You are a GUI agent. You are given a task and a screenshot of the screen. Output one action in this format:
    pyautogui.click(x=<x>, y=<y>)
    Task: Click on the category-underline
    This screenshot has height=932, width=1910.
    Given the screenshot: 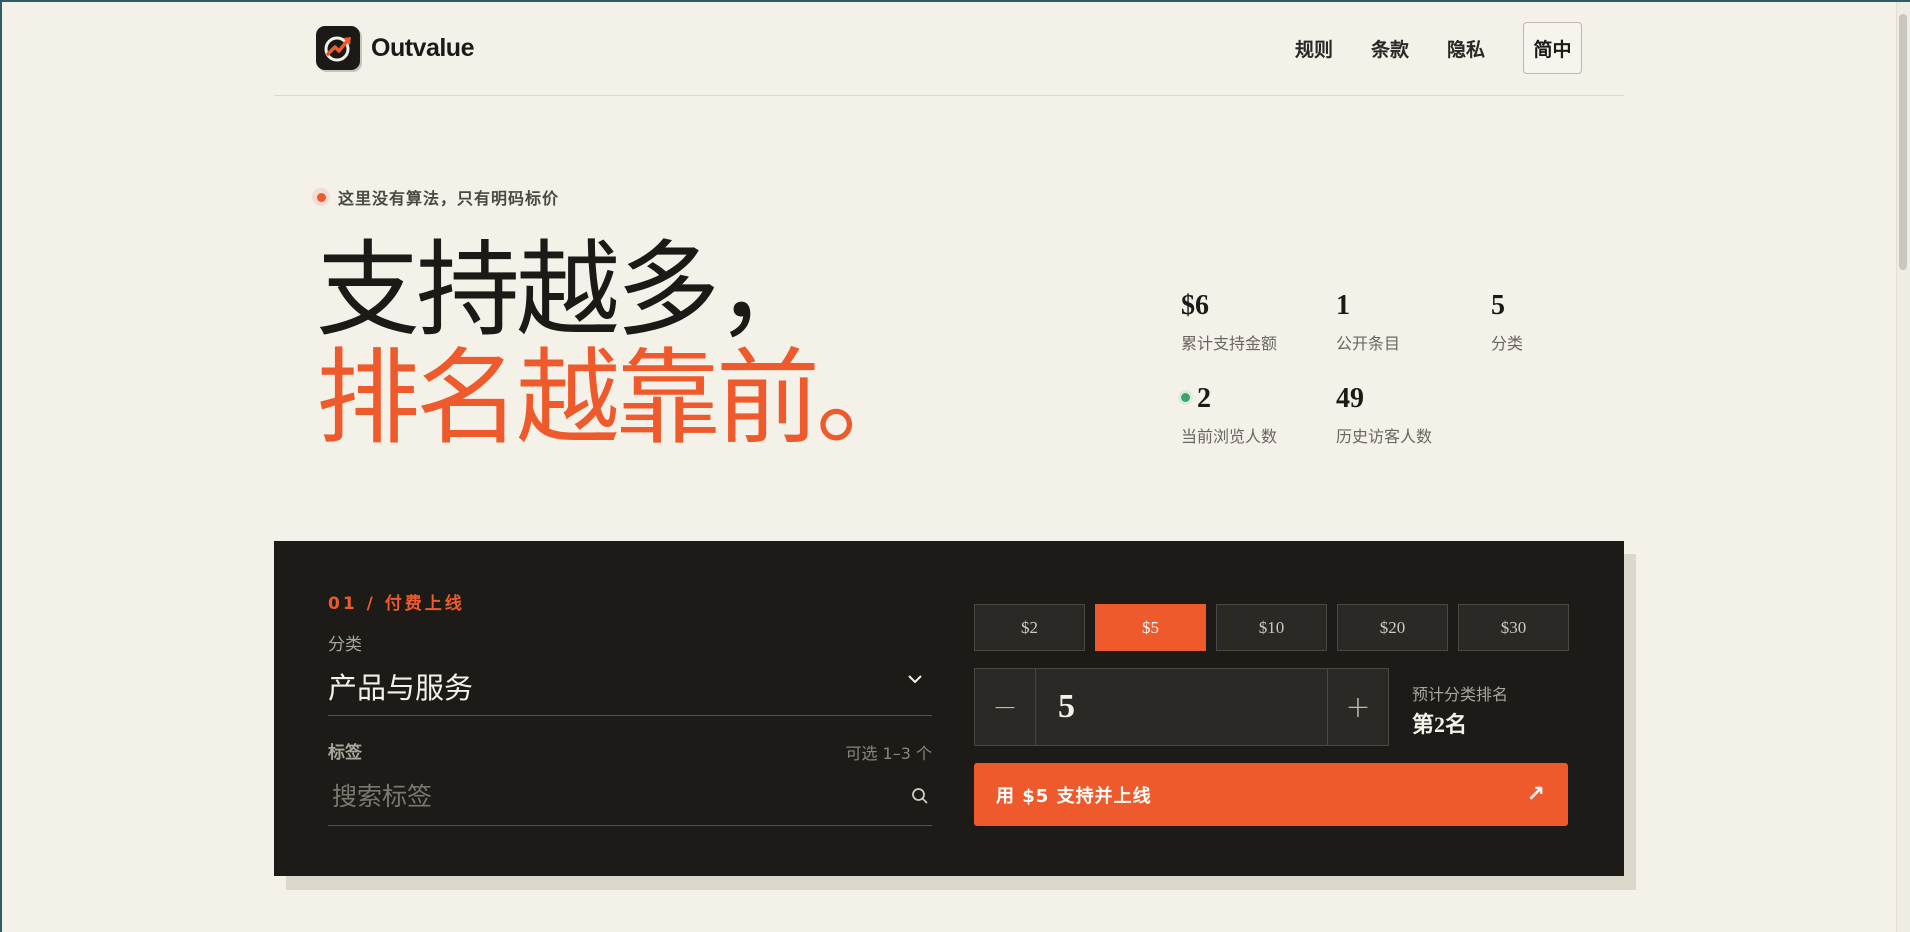 What is the action you would take?
    pyautogui.click(x=630, y=715)
    